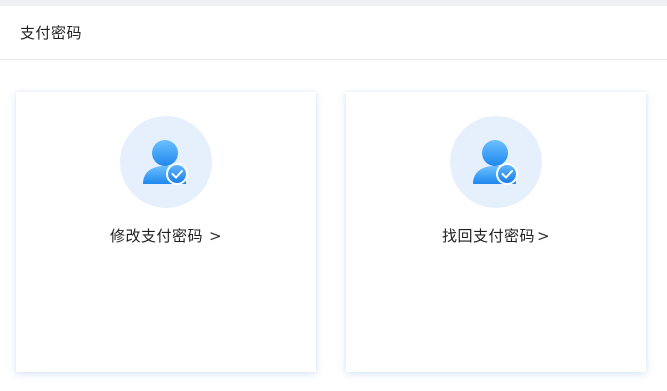  Describe the element at coordinates (51, 33) in the screenshot. I see `page-title: 支付密码` at that location.